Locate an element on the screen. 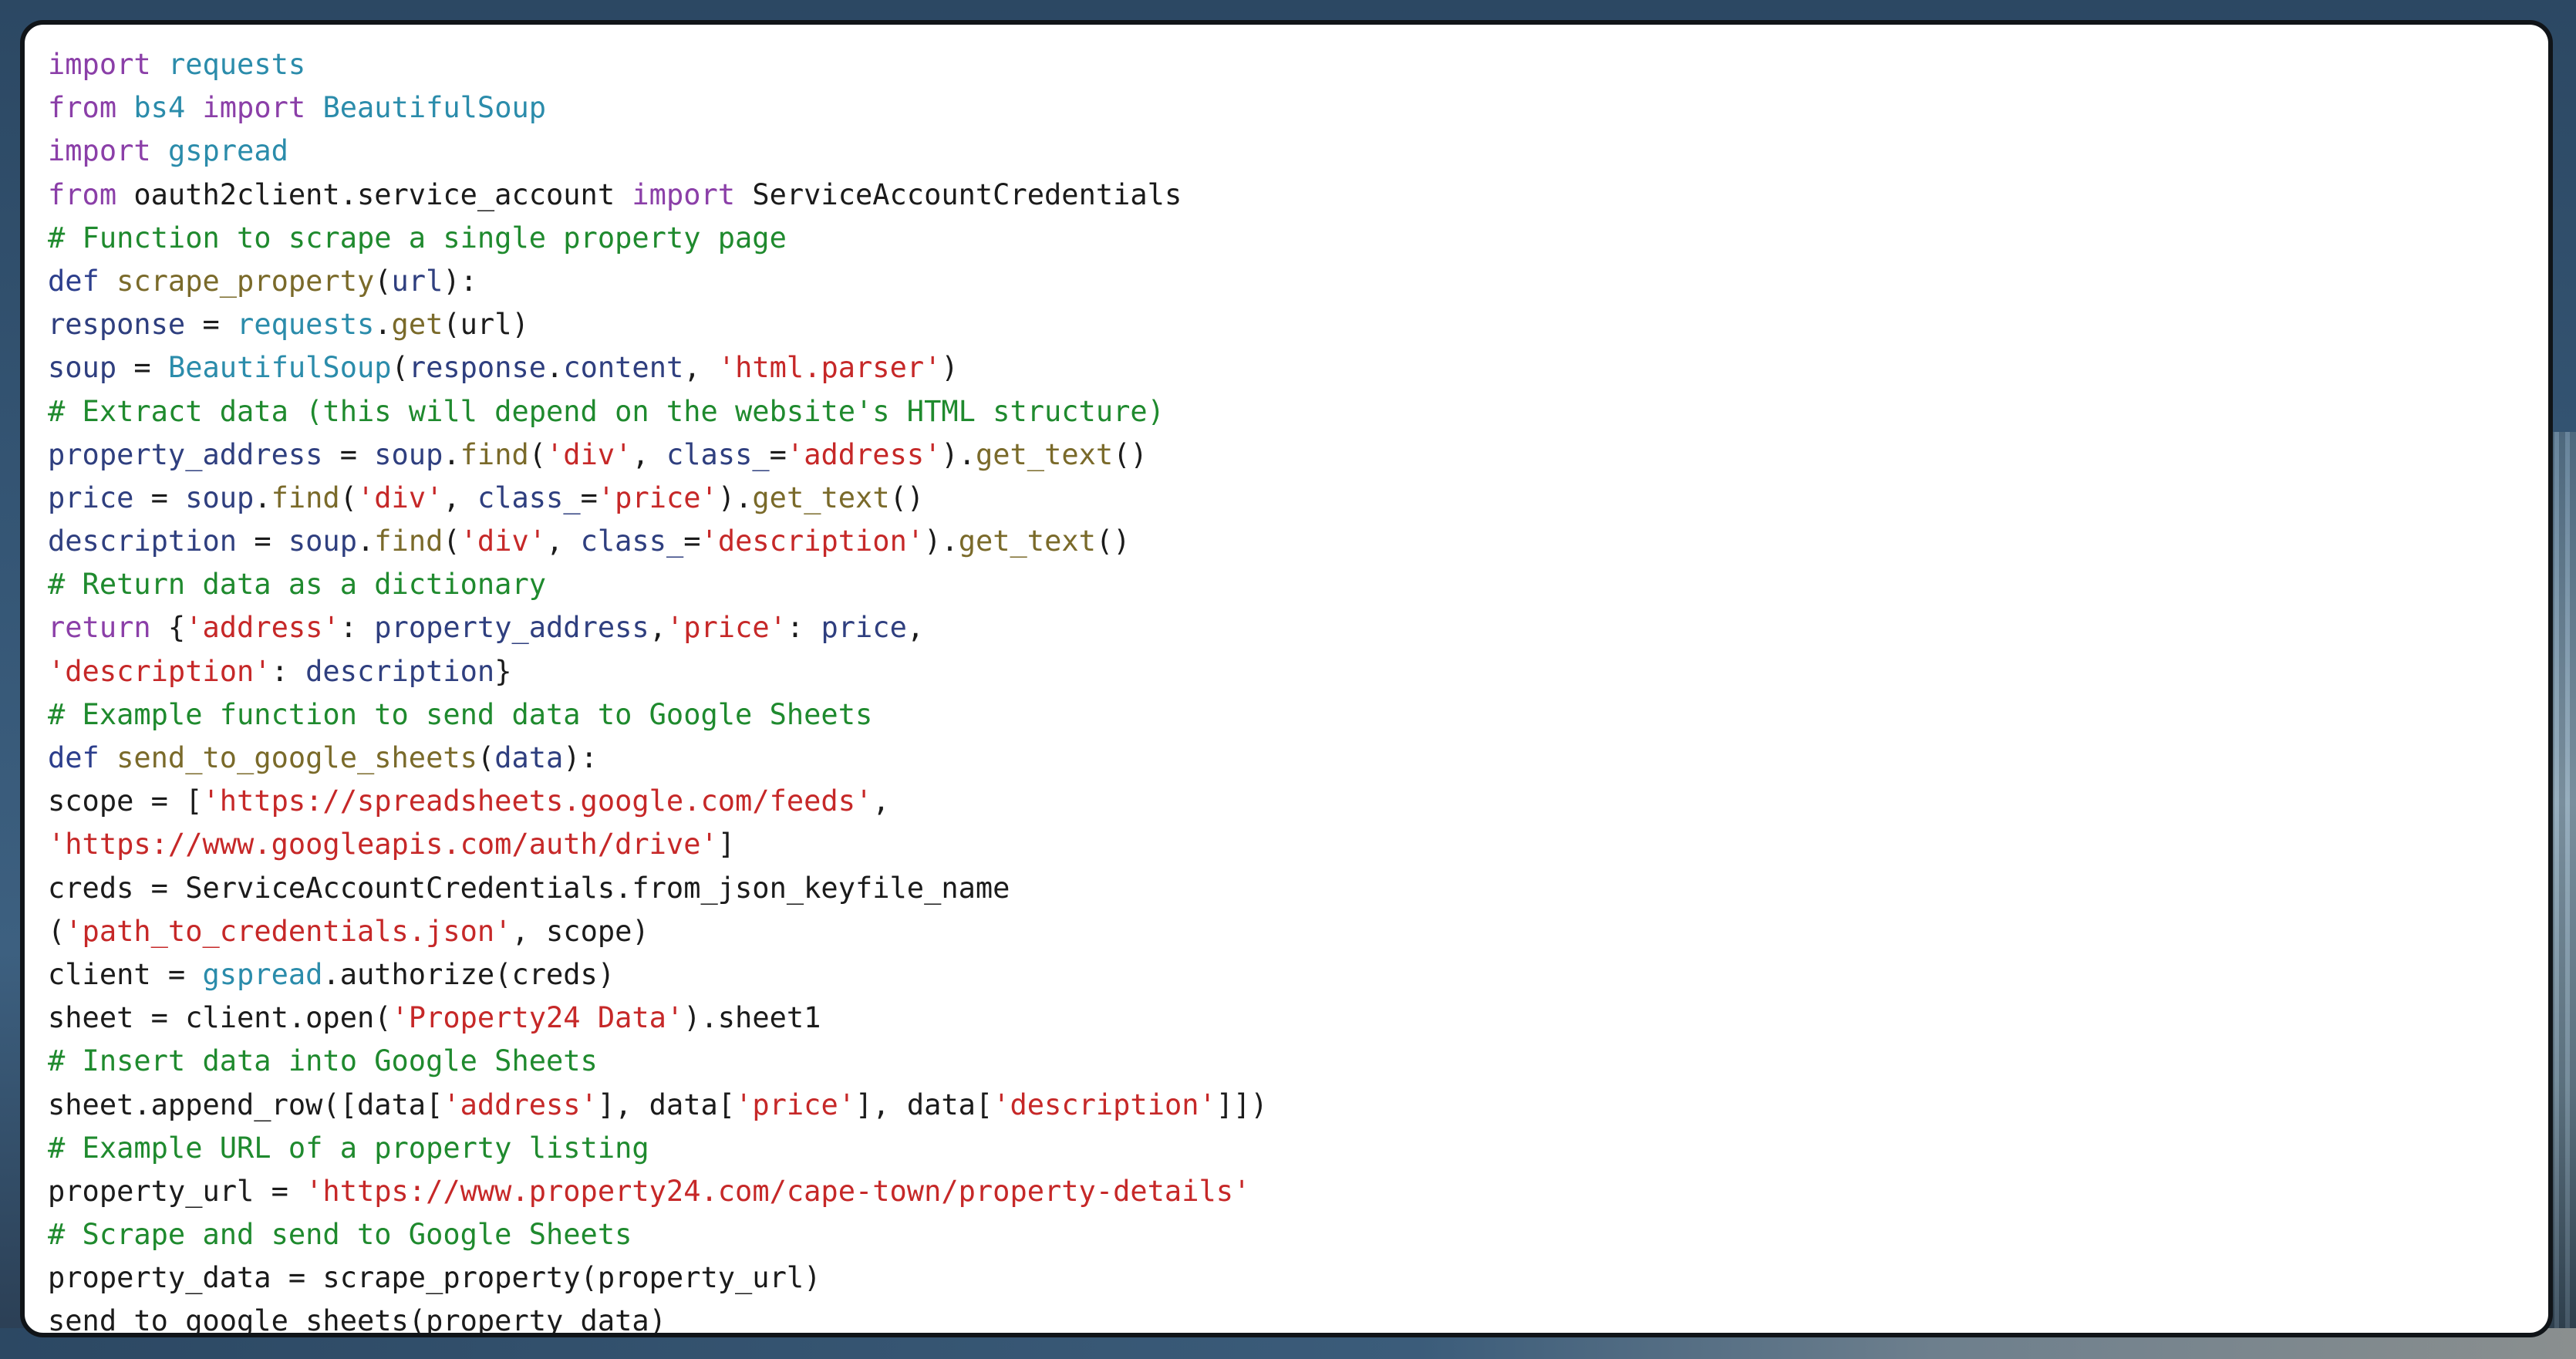  code-token: client = is located at coordinates (125, 974).